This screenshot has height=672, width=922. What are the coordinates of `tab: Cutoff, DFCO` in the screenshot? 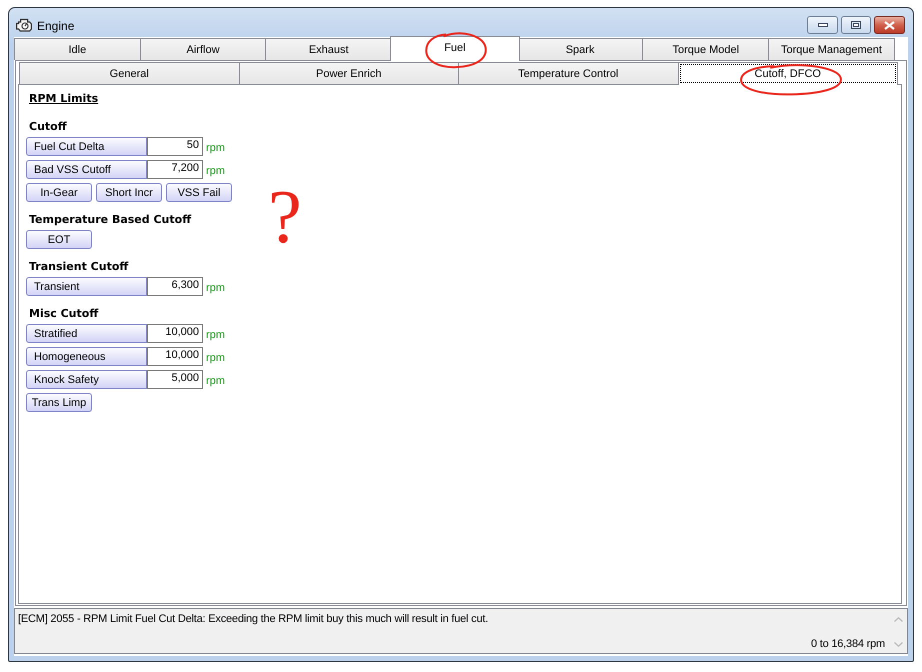 It's located at (788, 73).